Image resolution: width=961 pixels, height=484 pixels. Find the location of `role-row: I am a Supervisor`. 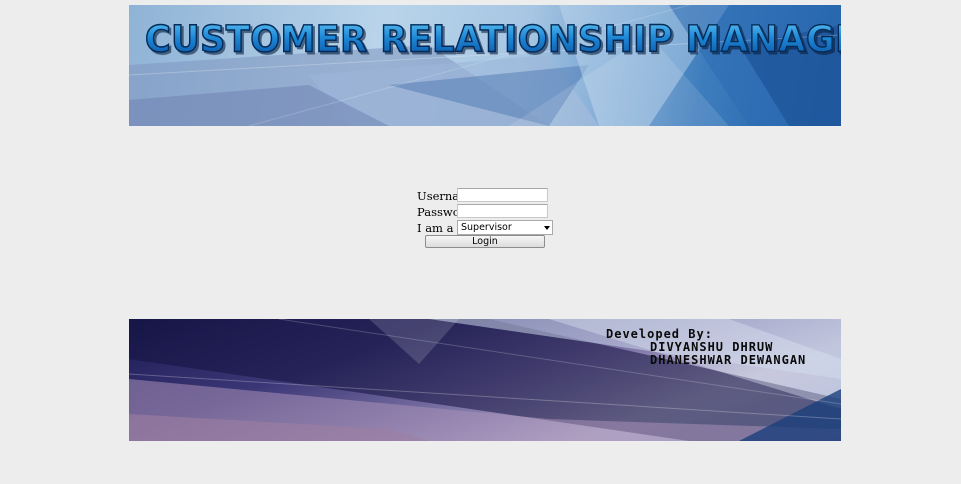

role-row: I am a Supervisor is located at coordinates (487, 228).